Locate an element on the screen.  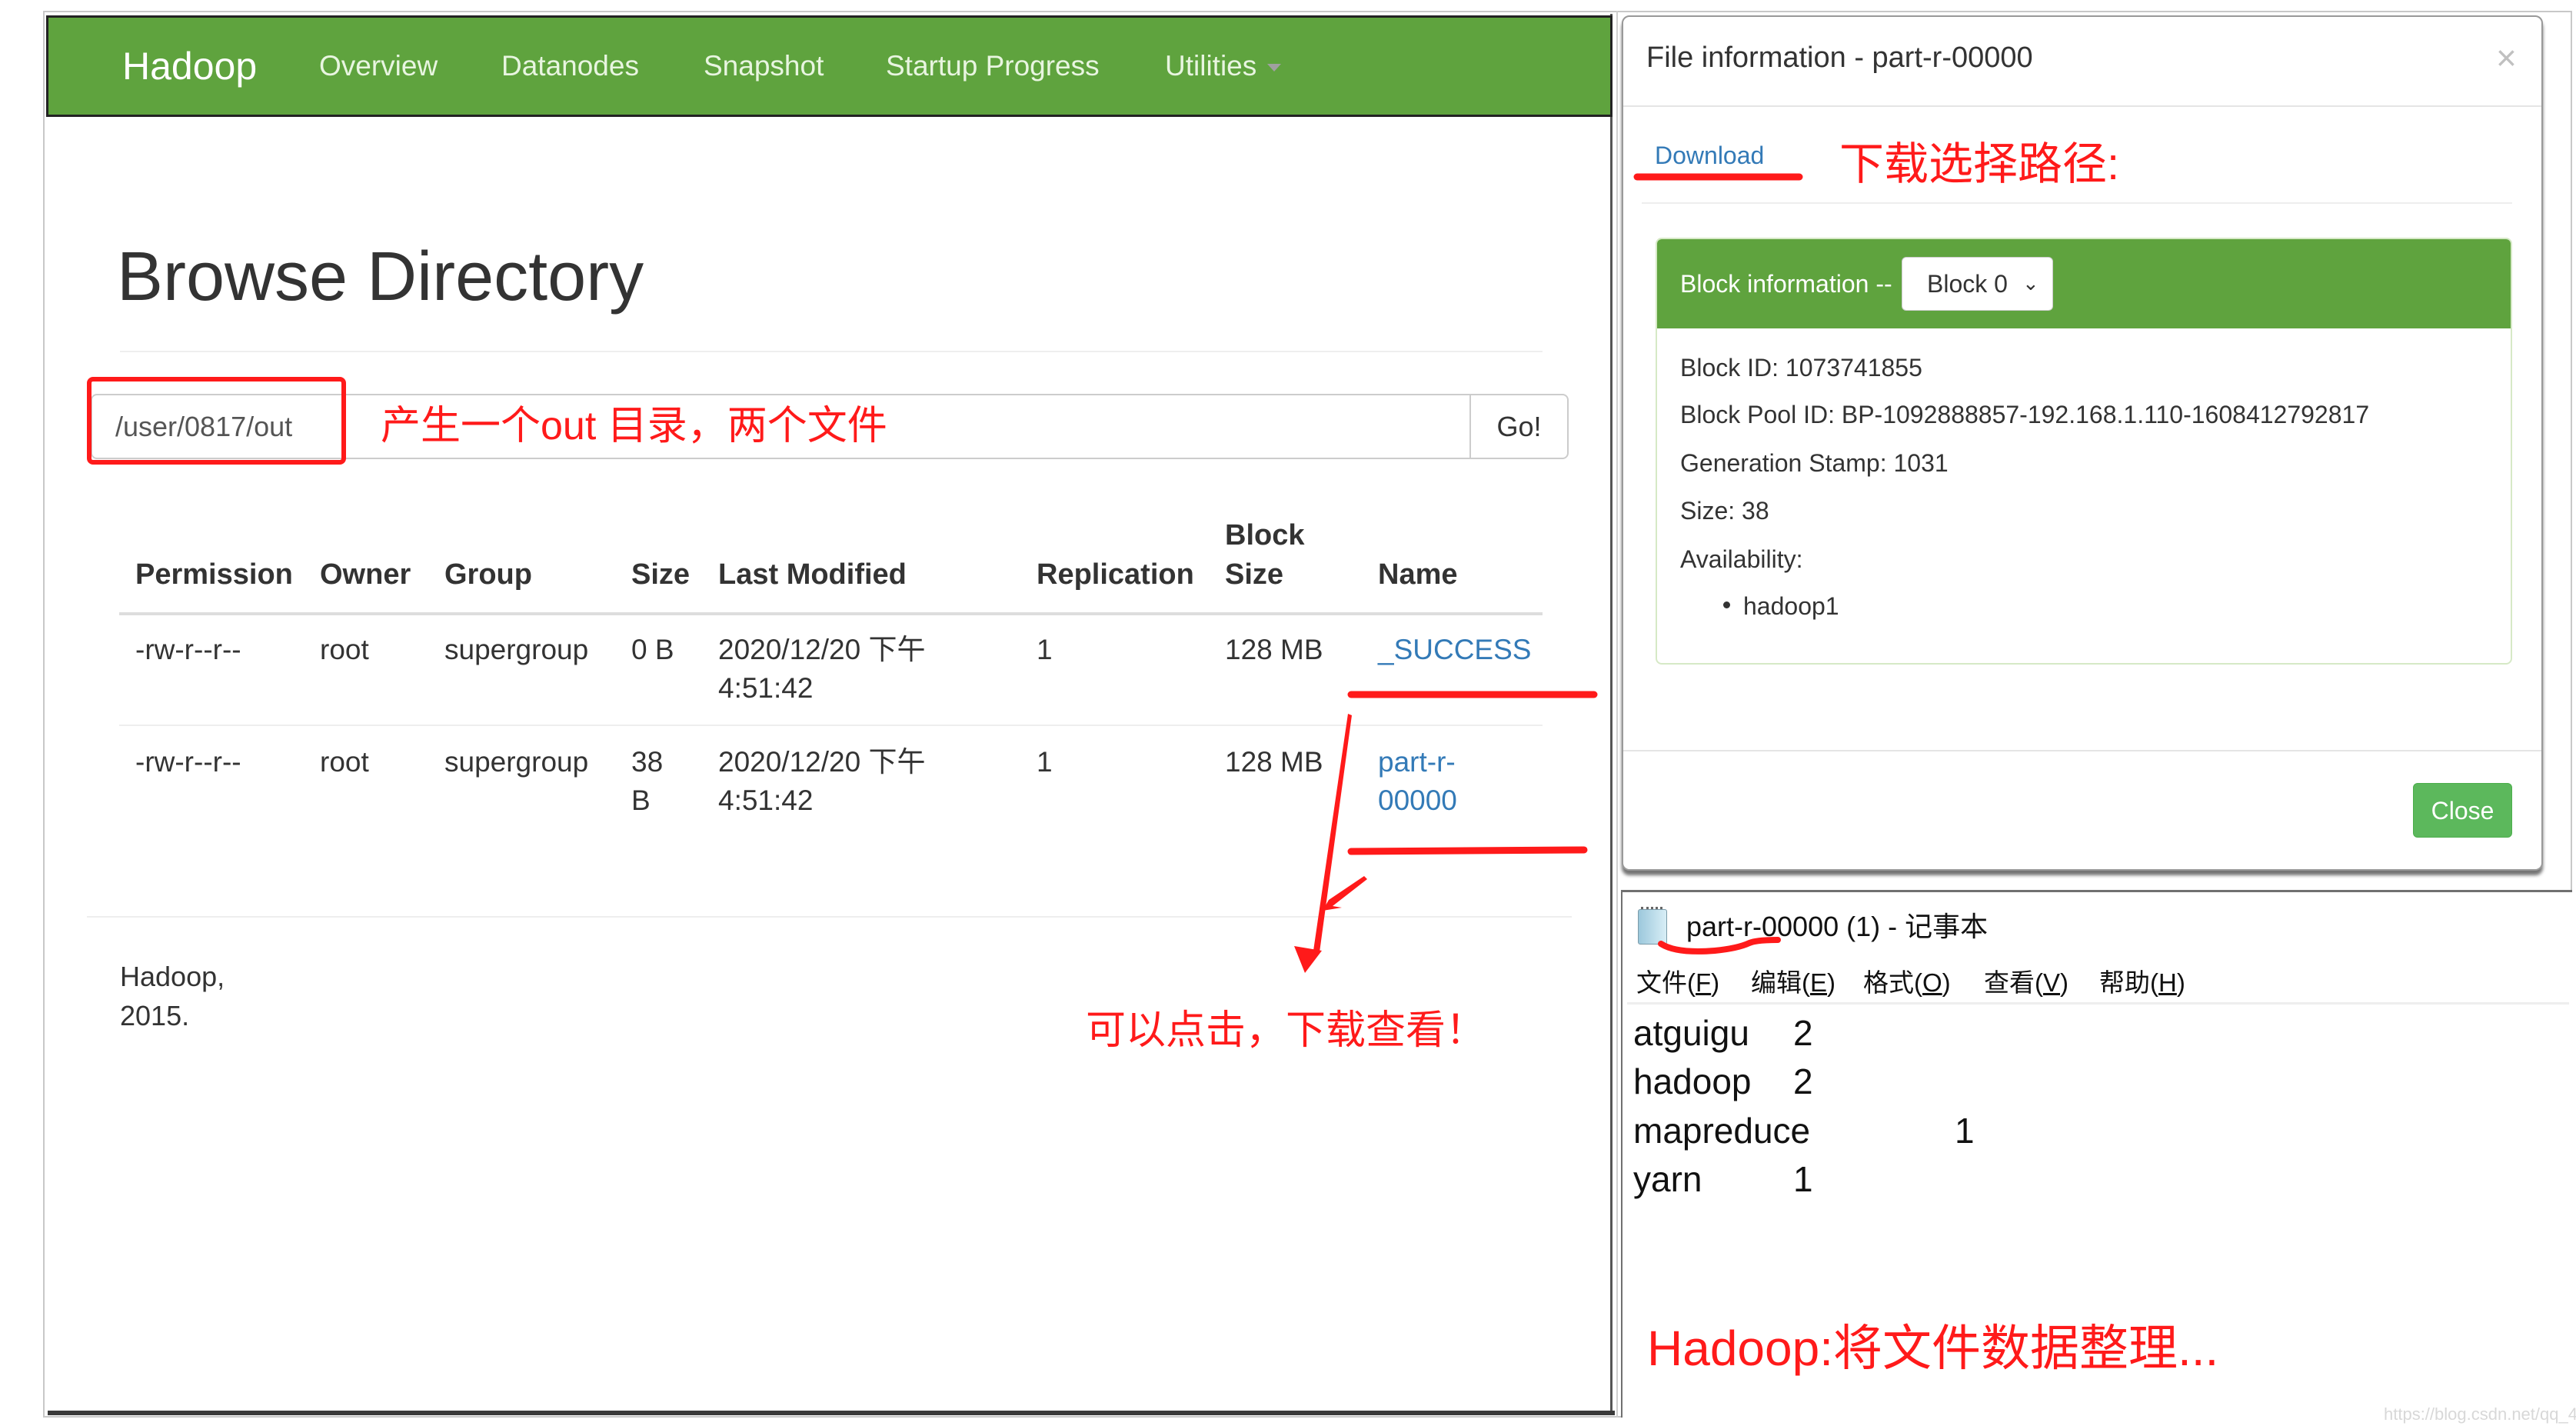
underline-notepad-title is located at coordinates (1719, 946).